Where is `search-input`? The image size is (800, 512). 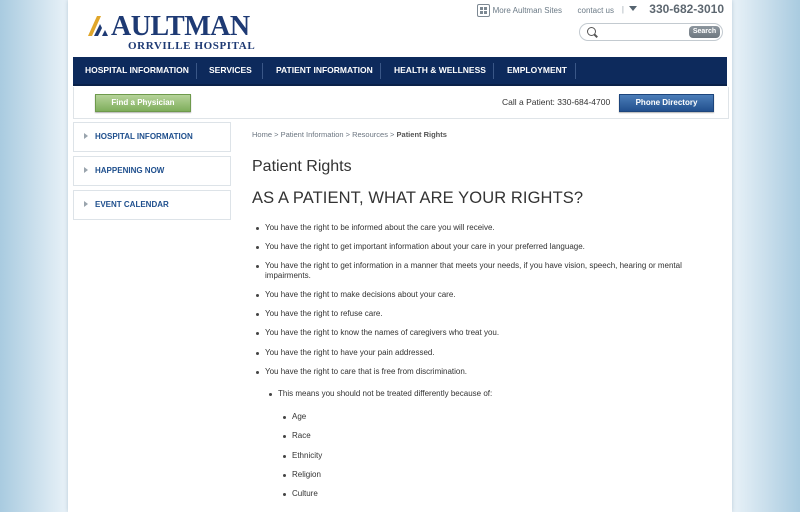 search-input is located at coordinates (644, 31).